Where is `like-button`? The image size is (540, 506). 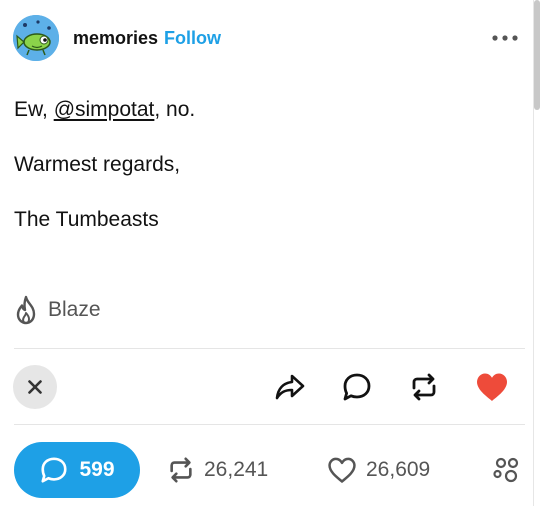 like-button is located at coordinates (492, 387).